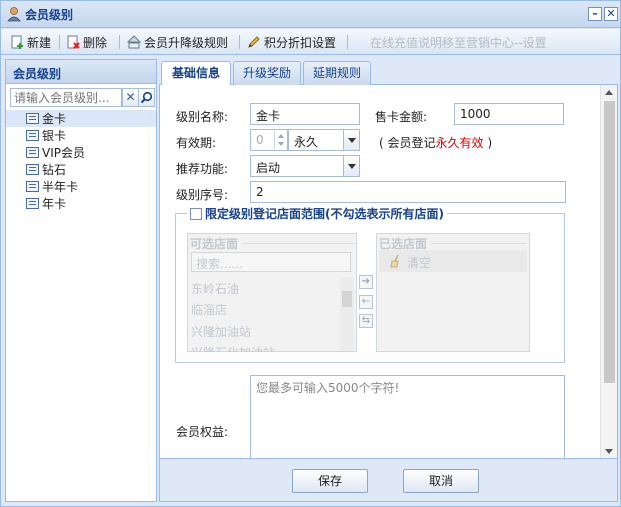  Describe the element at coordinates (388, 480) in the screenshot. I see `button-bar: 保存 取消` at that location.